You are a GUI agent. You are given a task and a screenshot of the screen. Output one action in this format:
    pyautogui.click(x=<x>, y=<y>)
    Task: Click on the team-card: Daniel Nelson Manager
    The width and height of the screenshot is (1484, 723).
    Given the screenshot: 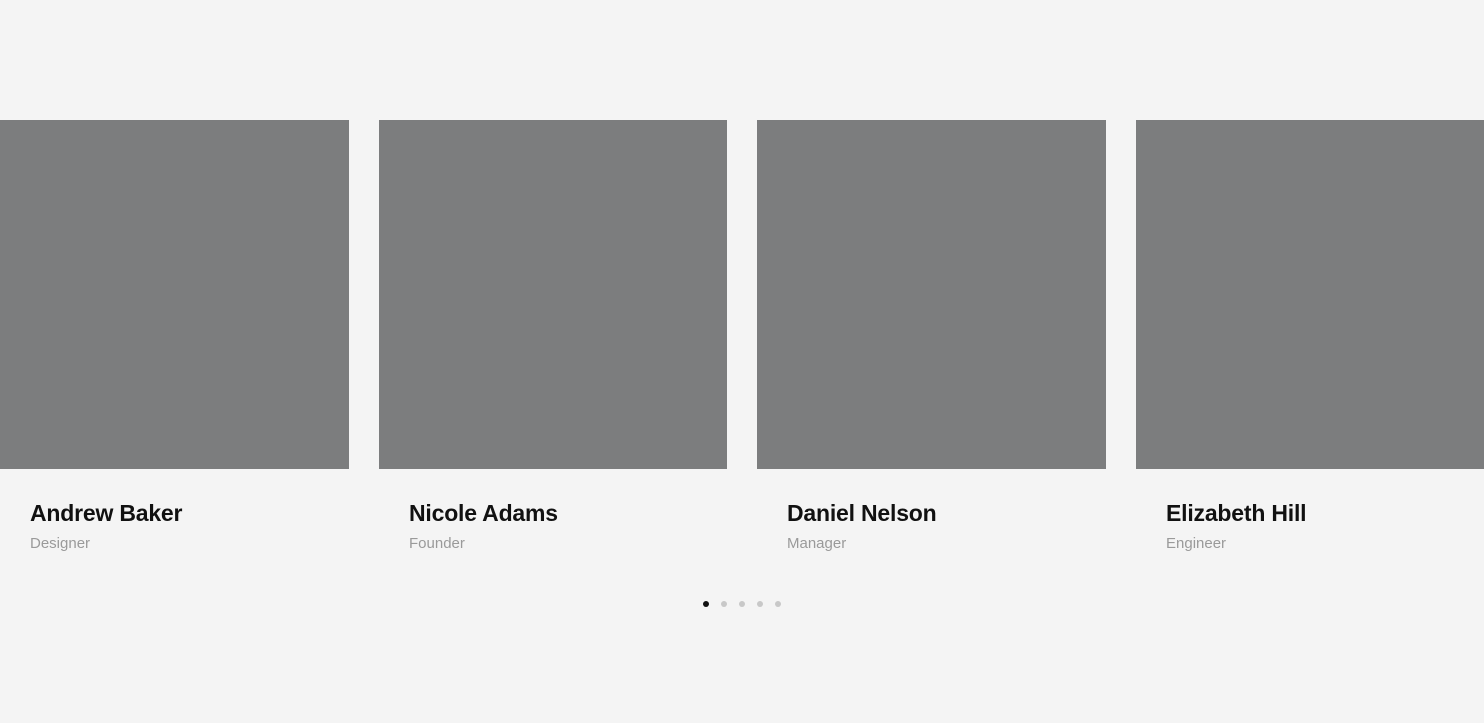 What is the action you would take?
    pyautogui.click(x=931, y=336)
    